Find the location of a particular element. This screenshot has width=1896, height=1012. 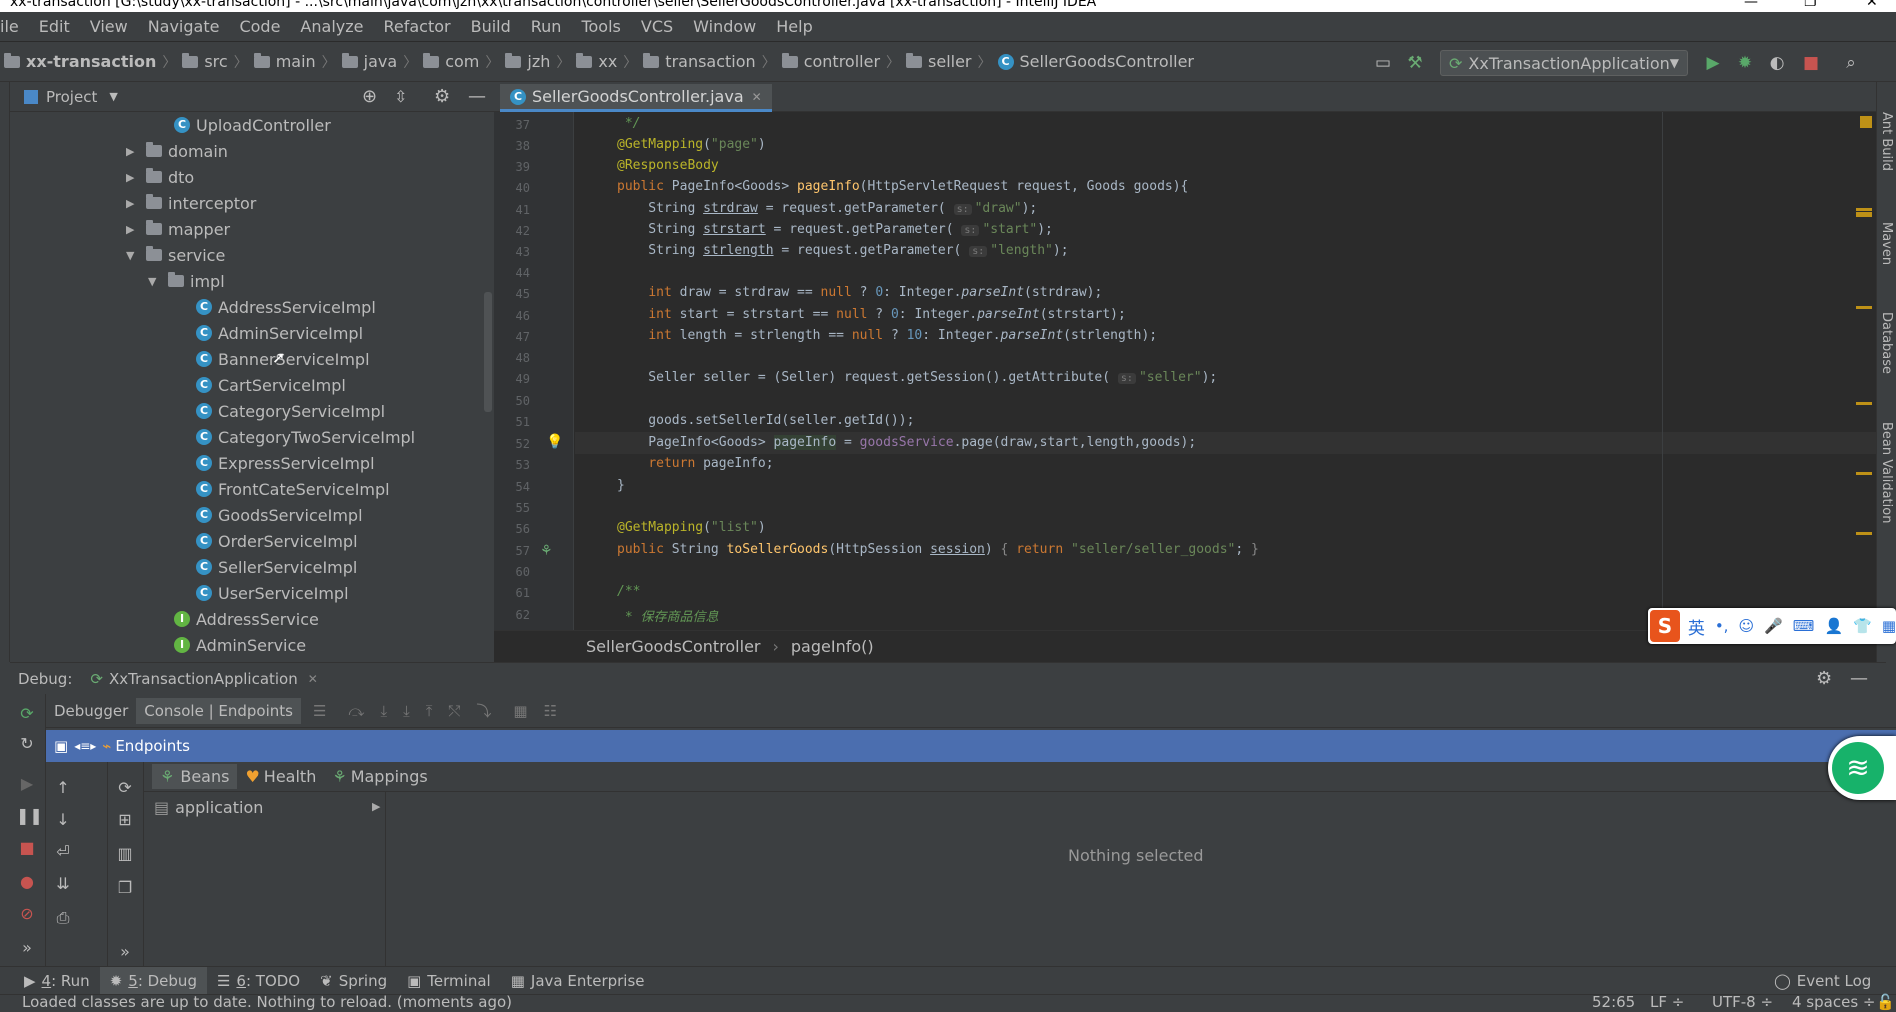

collapse-arrow-icon: ▼ is located at coordinates (155, 281).